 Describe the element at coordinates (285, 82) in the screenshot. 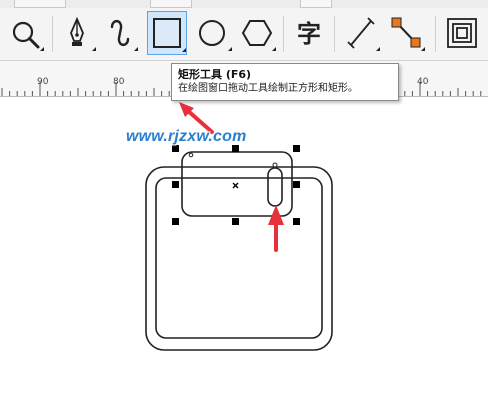

I see `tool-tooltip: 矩形工具 (F6) 在绘图窗口拖动工具绘制正方形和矩形。` at that location.